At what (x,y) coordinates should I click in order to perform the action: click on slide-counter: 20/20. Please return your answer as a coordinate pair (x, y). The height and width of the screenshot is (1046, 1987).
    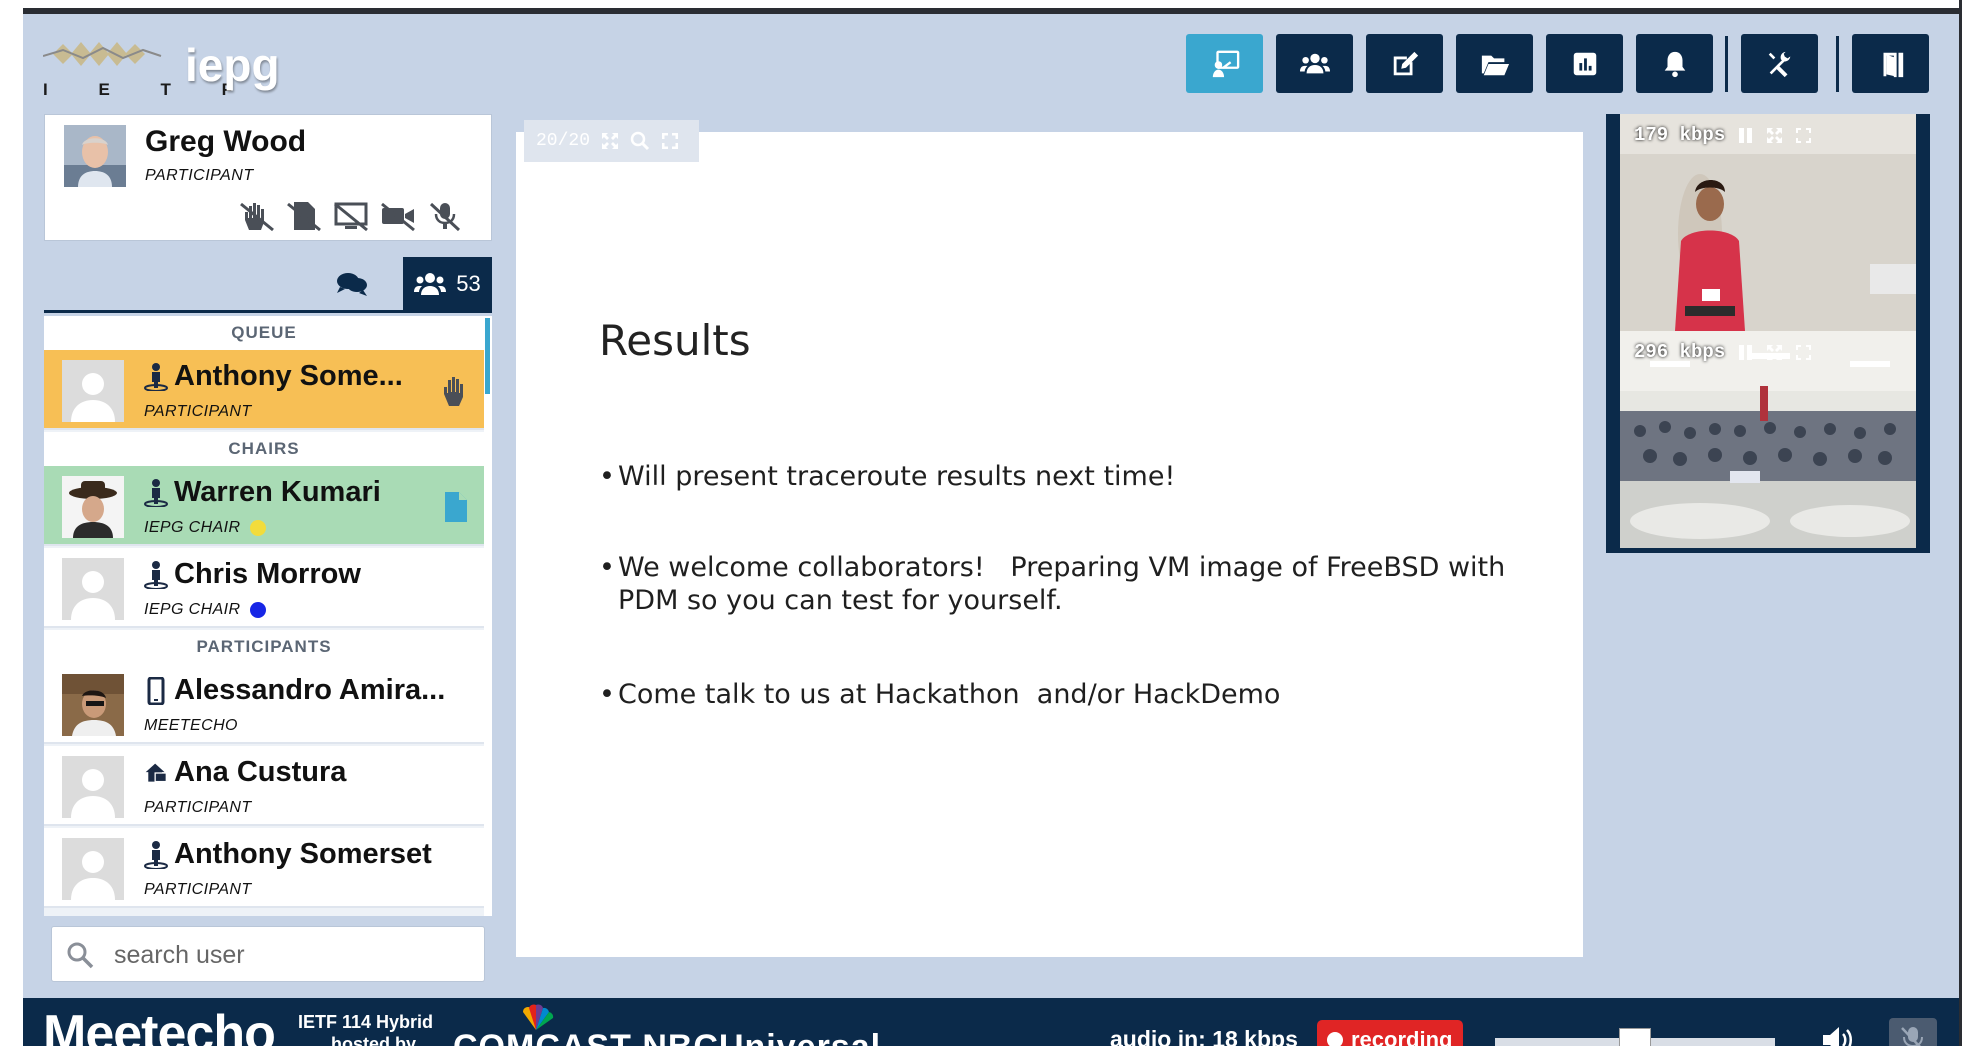
    Looking at the image, I should click on (563, 141).